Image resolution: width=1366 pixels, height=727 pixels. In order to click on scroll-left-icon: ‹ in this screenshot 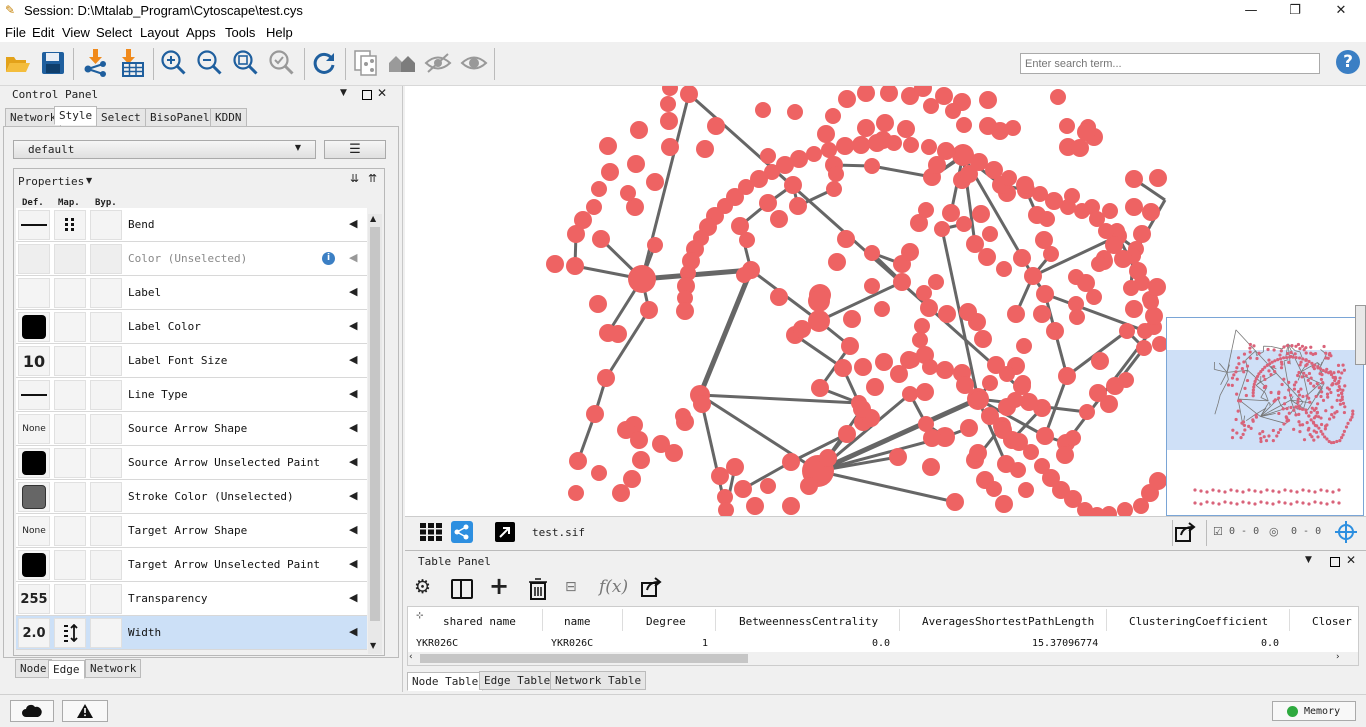, I will do `click(411, 657)`.